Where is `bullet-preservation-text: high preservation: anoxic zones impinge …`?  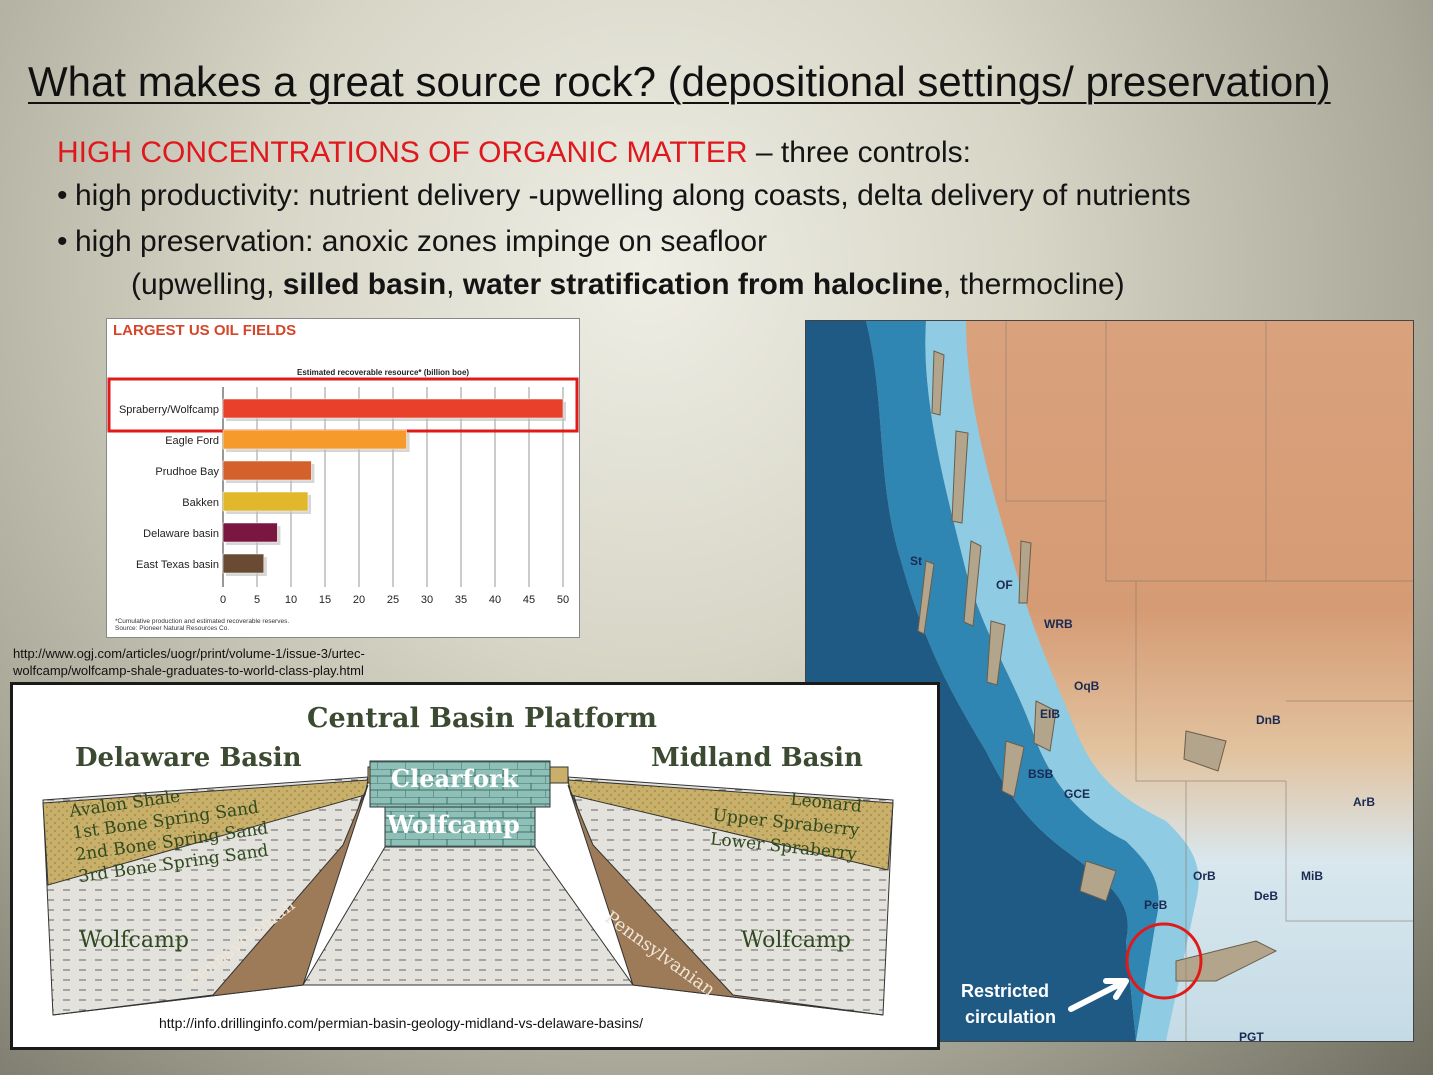 bullet-preservation-text: high preservation: anoxic zones impinge … is located at coordinates (421, 241).